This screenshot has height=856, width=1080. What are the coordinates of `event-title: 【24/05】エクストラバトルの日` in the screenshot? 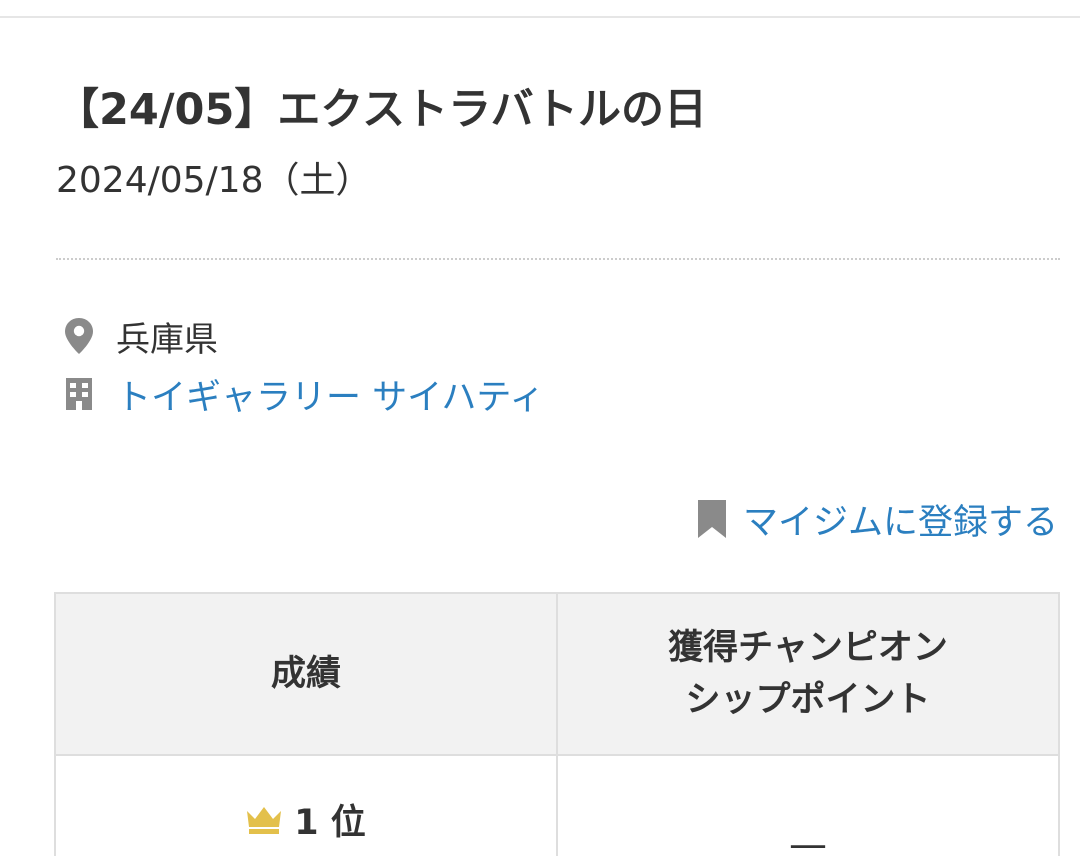 It's located at (381, 110).